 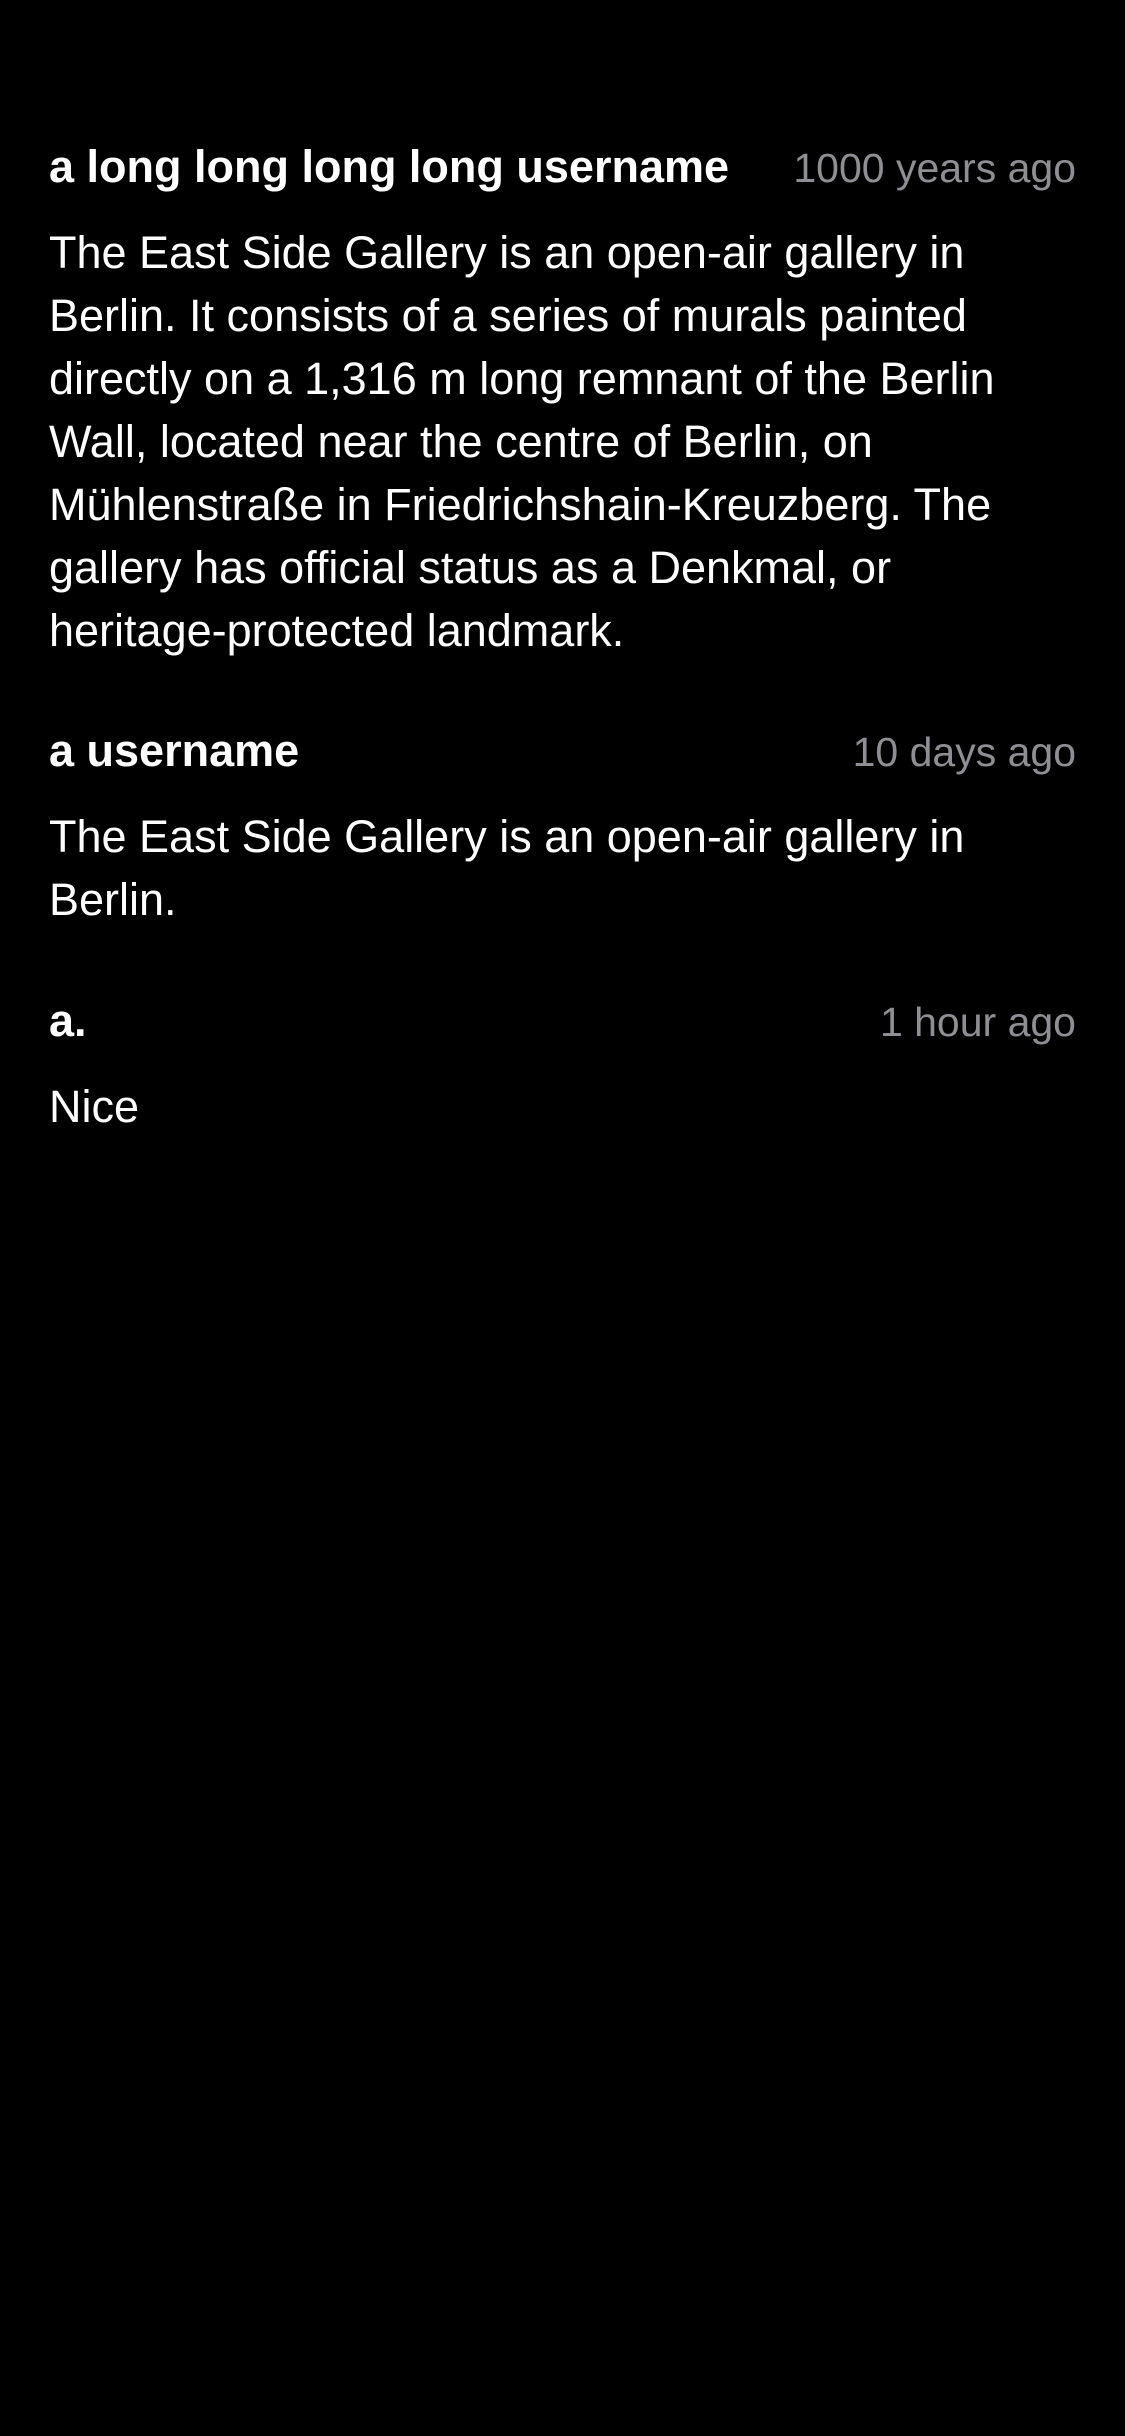 I want to click on comment-timestamp: 1 hour ago, so click(x=977, y=1022).